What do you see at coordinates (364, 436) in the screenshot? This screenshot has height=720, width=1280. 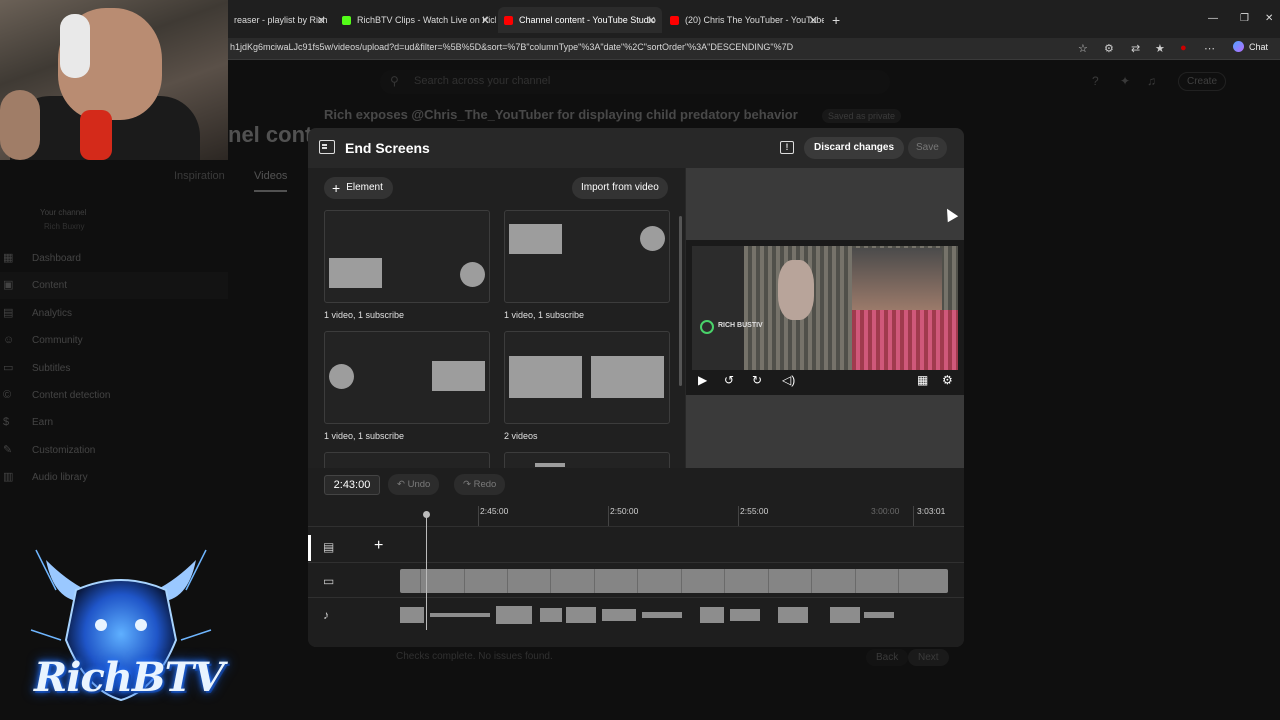 I see `template-label: 1 video, 1 subscribe` at bounding box center [364, 436].